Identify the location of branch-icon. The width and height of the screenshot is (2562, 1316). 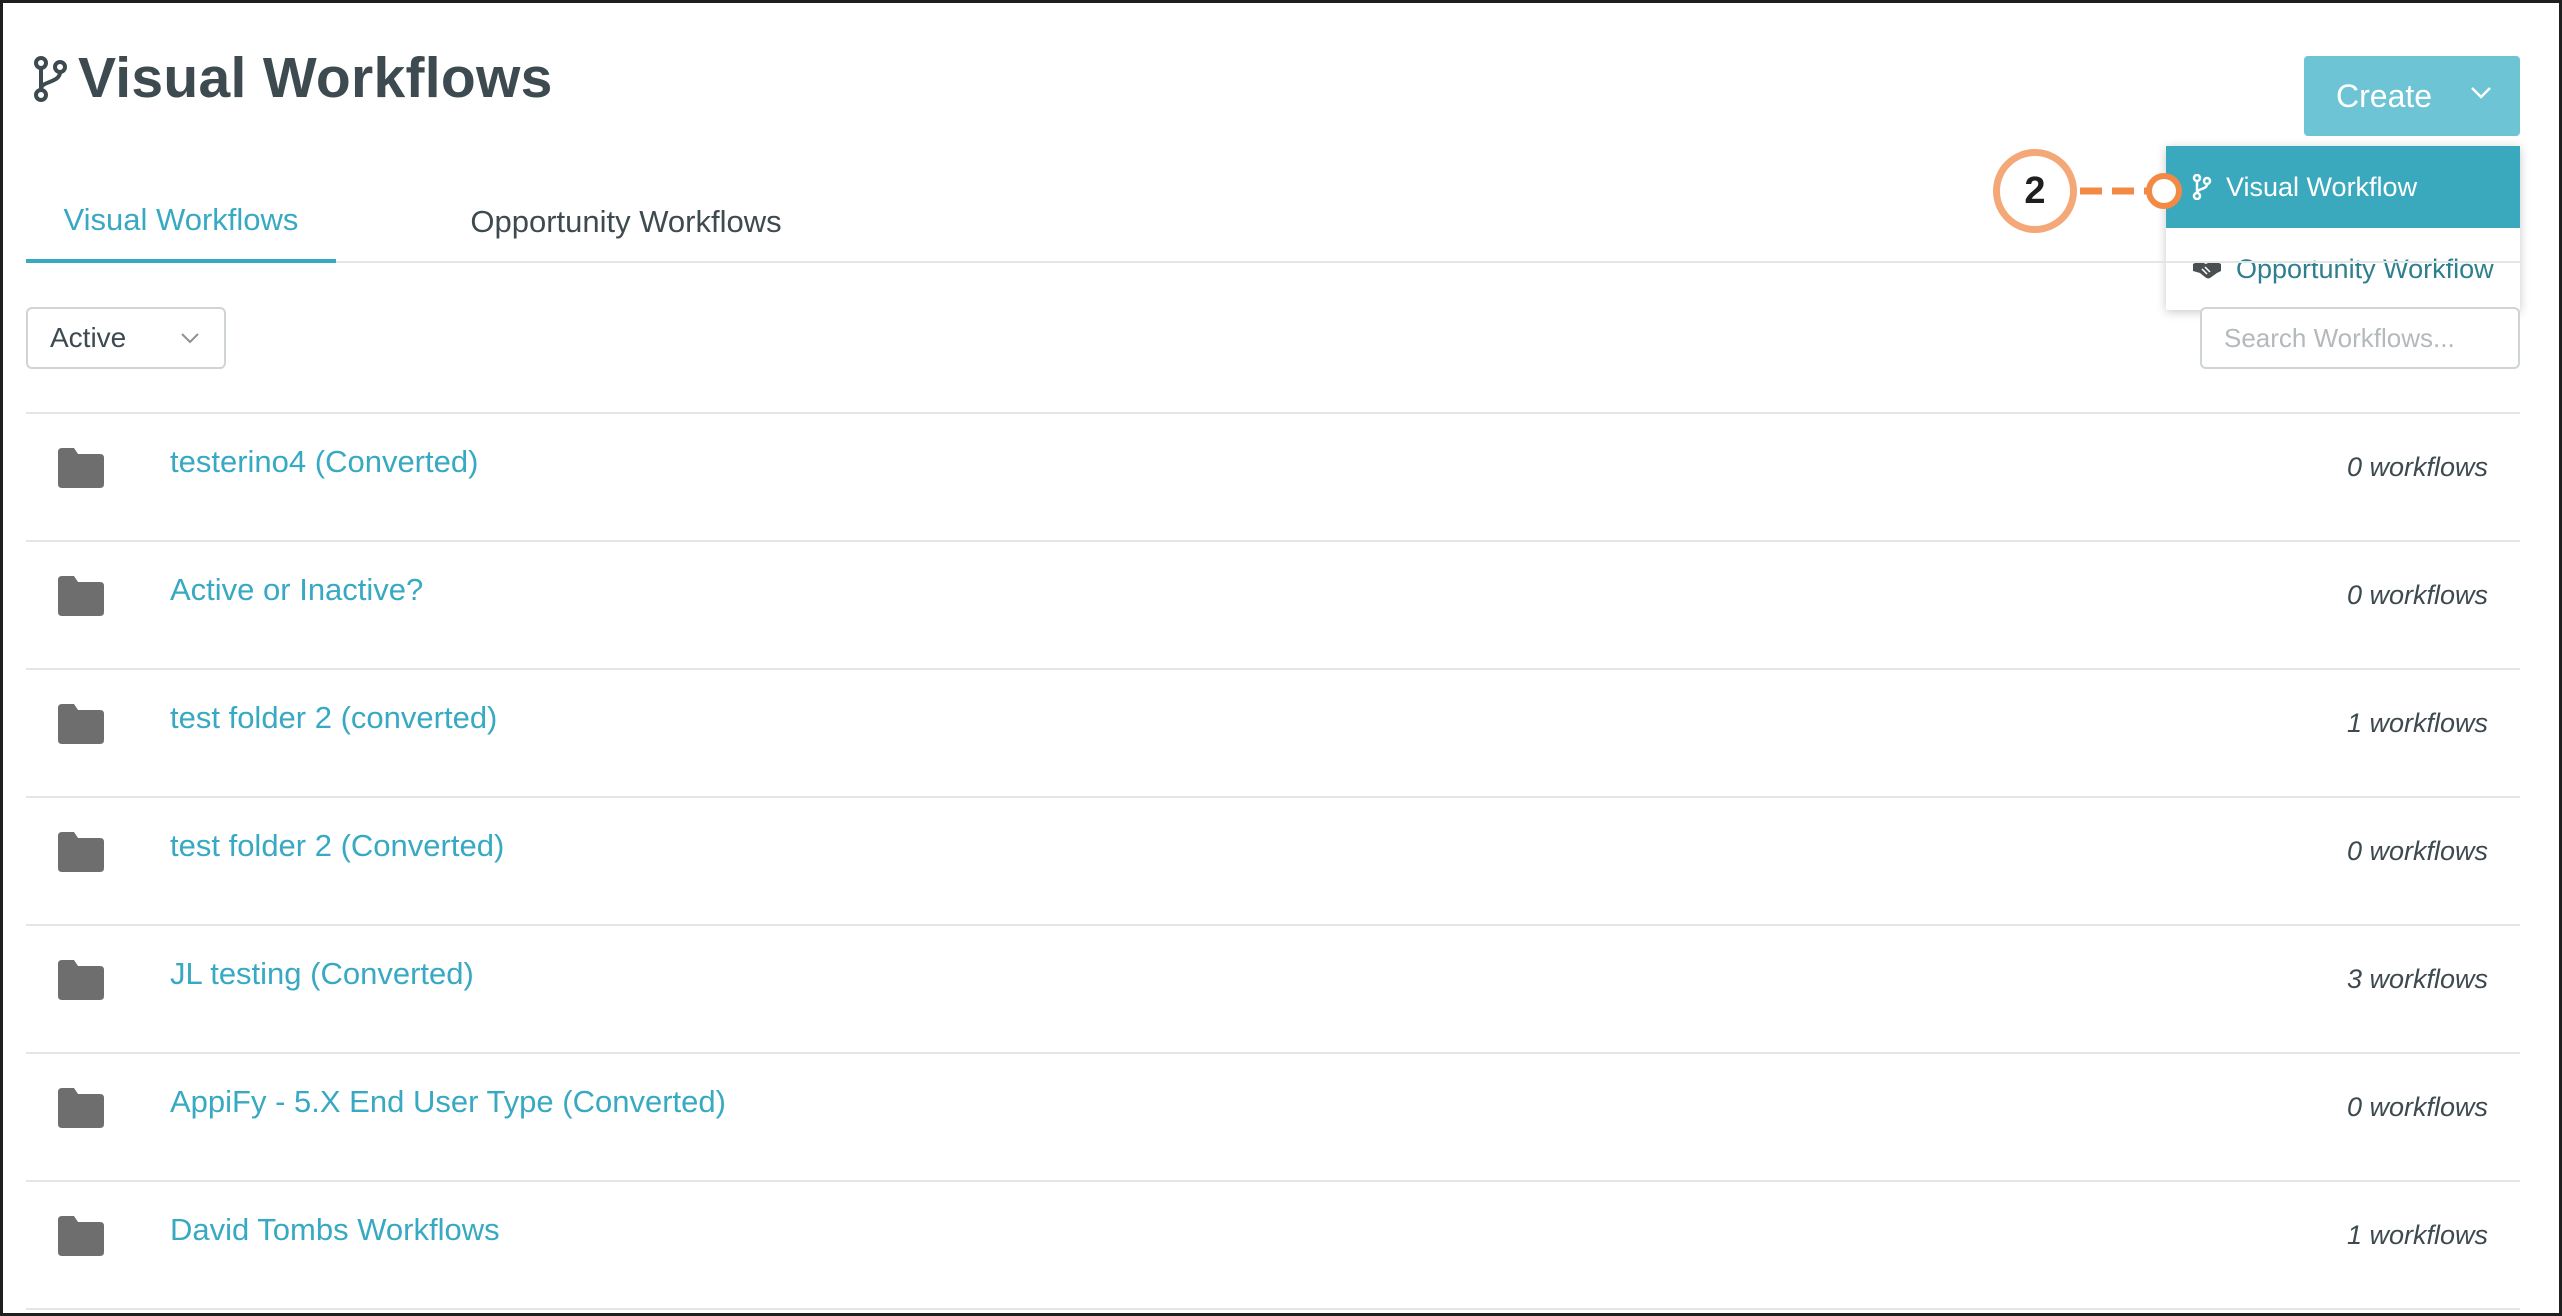
(50, 78).